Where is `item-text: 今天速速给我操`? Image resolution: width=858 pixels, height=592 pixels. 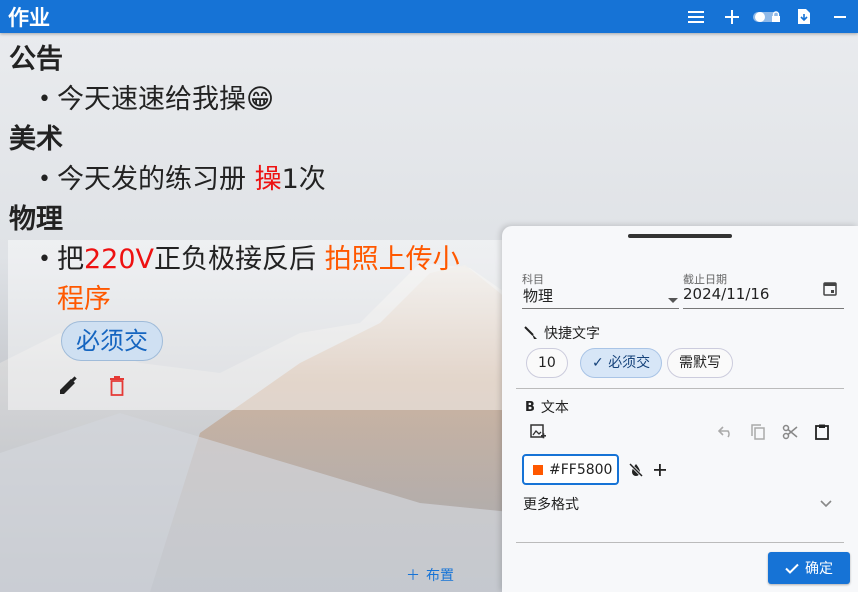 item-text: 今天速速给我操 is located at coordinates (151, 99).